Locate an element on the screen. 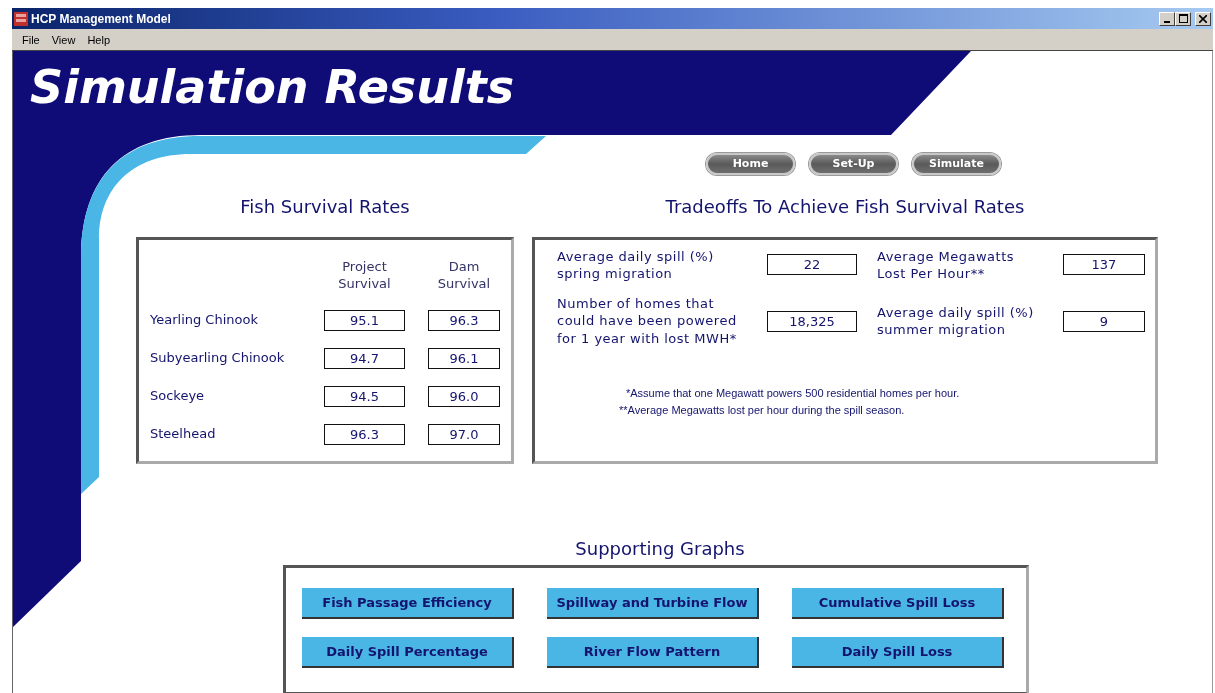 This screenshot has height=693, width=1215. page-title: Simulation Results is located at coordinates (272, 87).